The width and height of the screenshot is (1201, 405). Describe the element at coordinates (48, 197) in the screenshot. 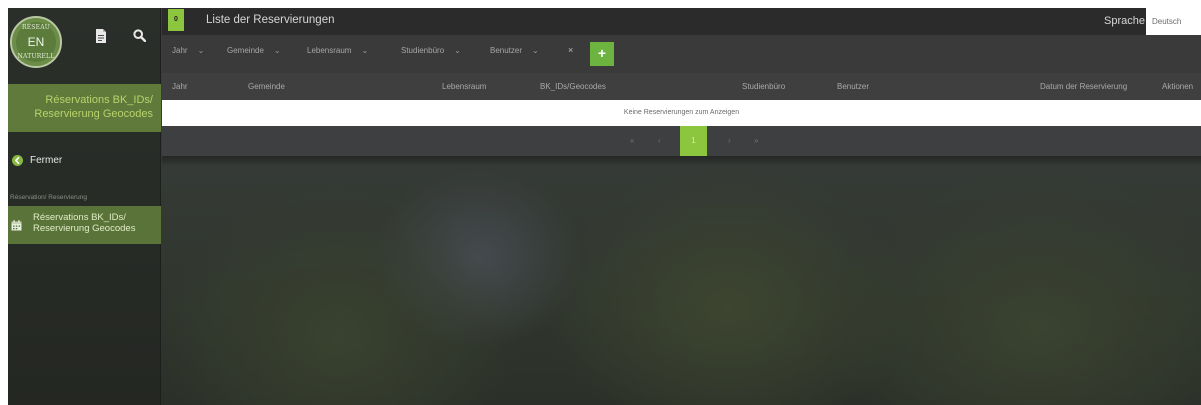

I see `nav-group-label: Réservation/ Reservierung` at that location.